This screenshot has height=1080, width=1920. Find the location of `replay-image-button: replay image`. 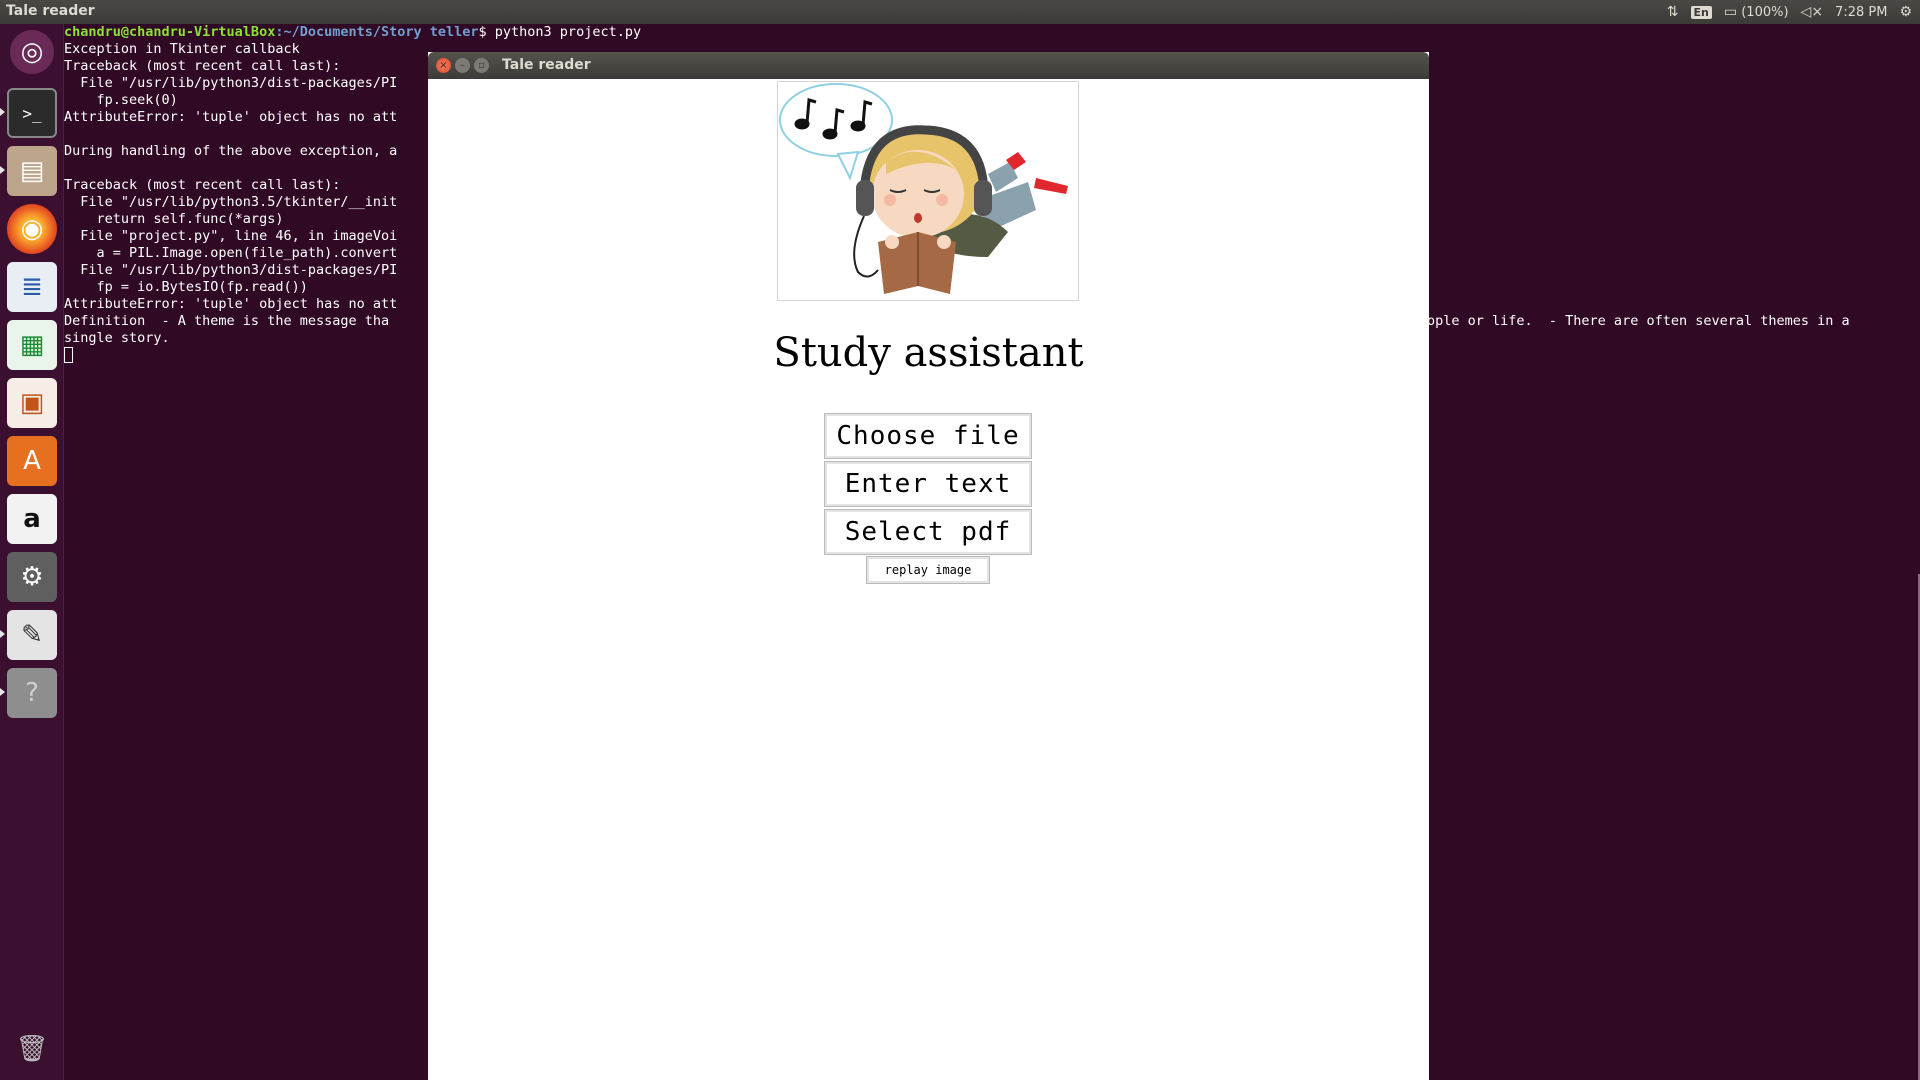

replay-image-button: replay image is located at coordinates (928, 570).